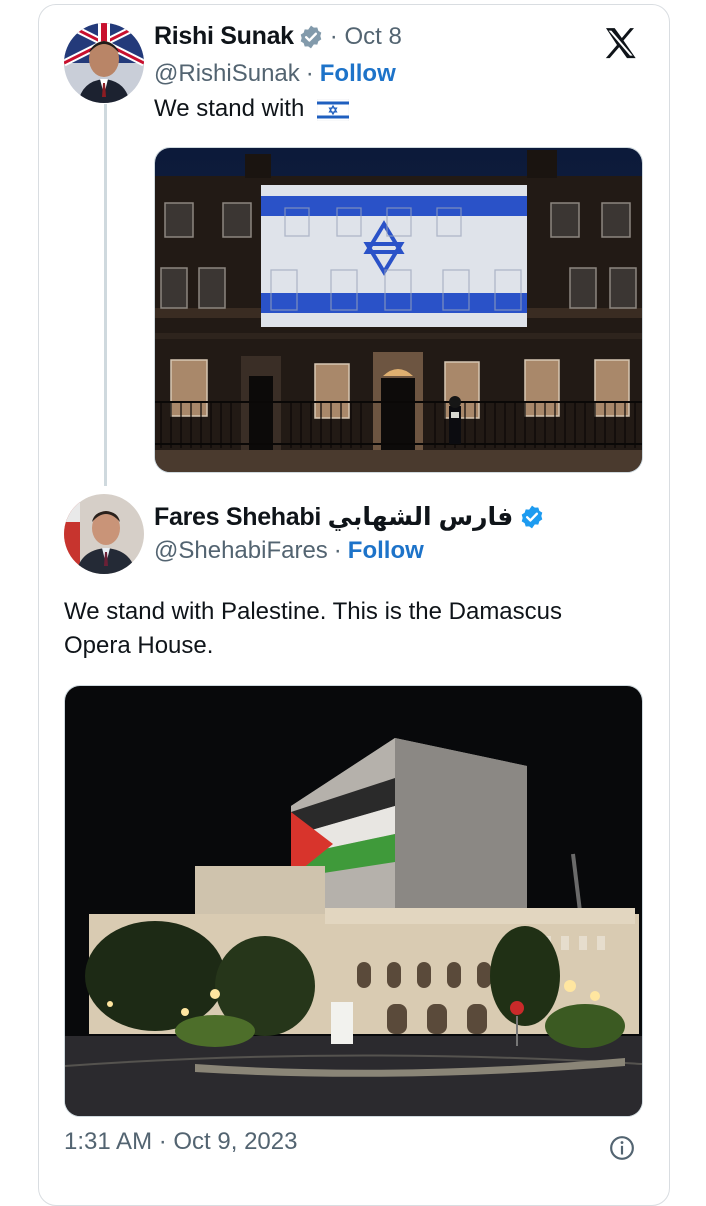 This screenshot has width=706, height=1206. I want to click on author-name: Fares Shehabi فارس الشهابي, so click(334, 517).